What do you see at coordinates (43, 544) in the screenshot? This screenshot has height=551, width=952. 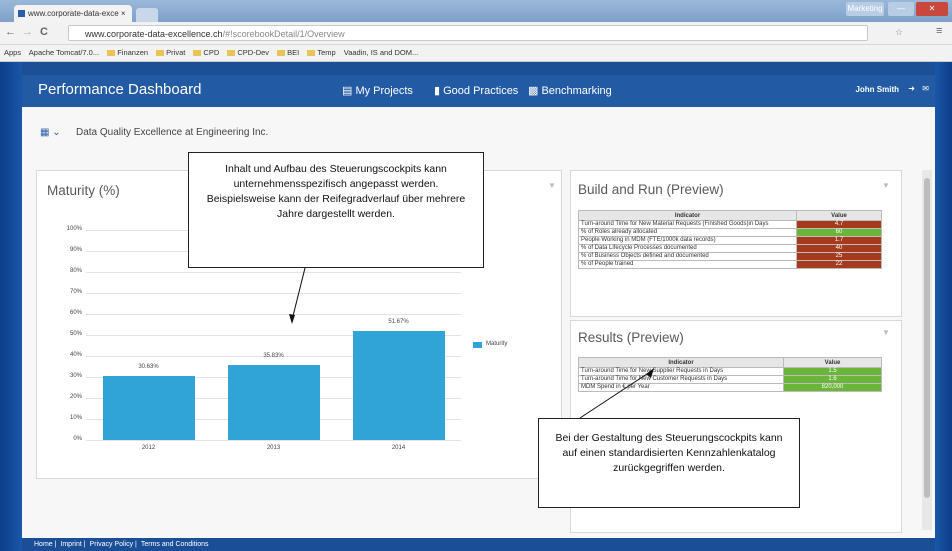 I see `footer-link-home: Home` at bounding box center [43, 544].